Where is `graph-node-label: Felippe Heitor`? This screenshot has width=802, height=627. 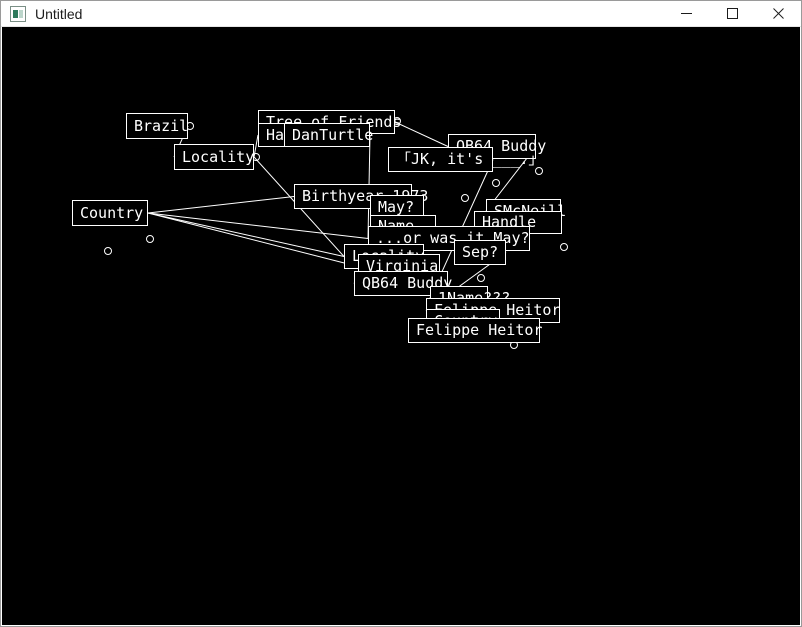
graph-node-label: Felippe Heitor is located at coordinates (479, 330).